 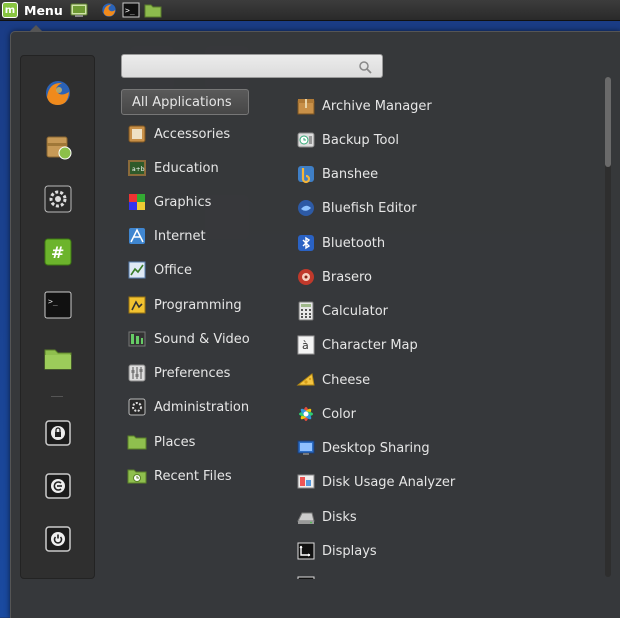 I want to click on app-label: Displays, so click(x=349, y=551).